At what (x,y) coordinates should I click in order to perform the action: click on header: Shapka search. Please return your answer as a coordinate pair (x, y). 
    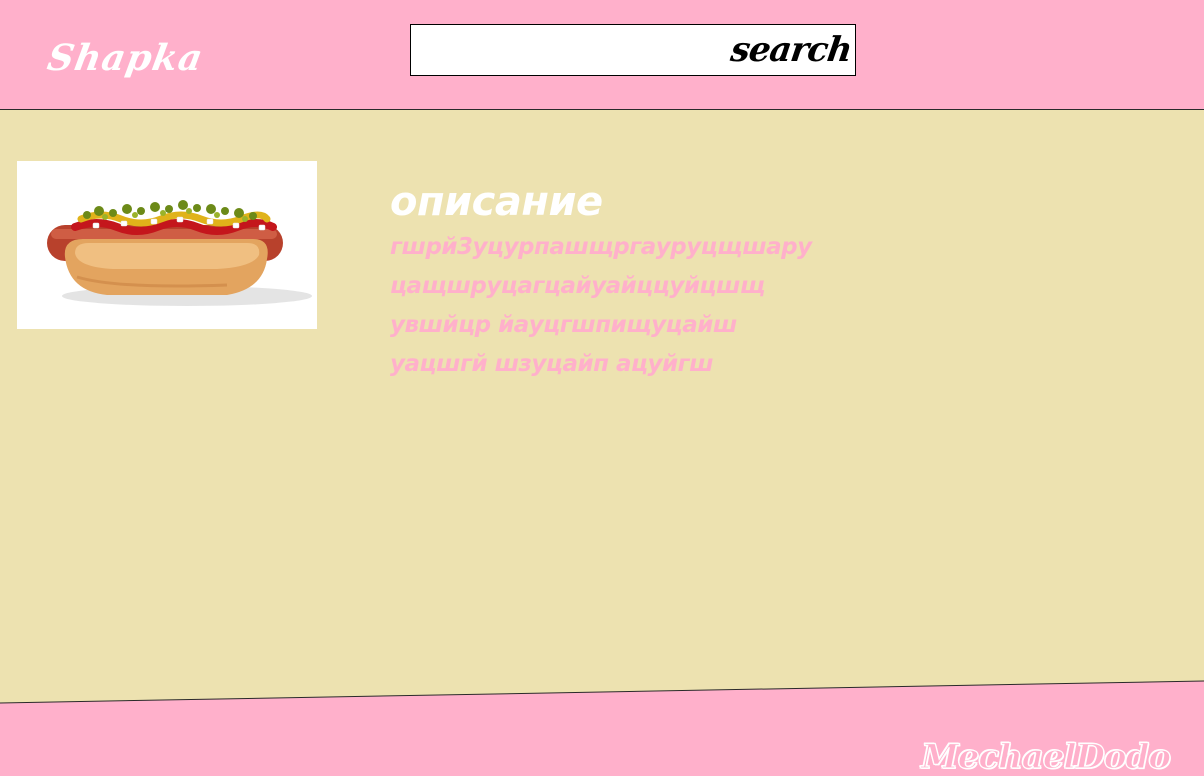
    Looking at the image, I should click on (602, 55).